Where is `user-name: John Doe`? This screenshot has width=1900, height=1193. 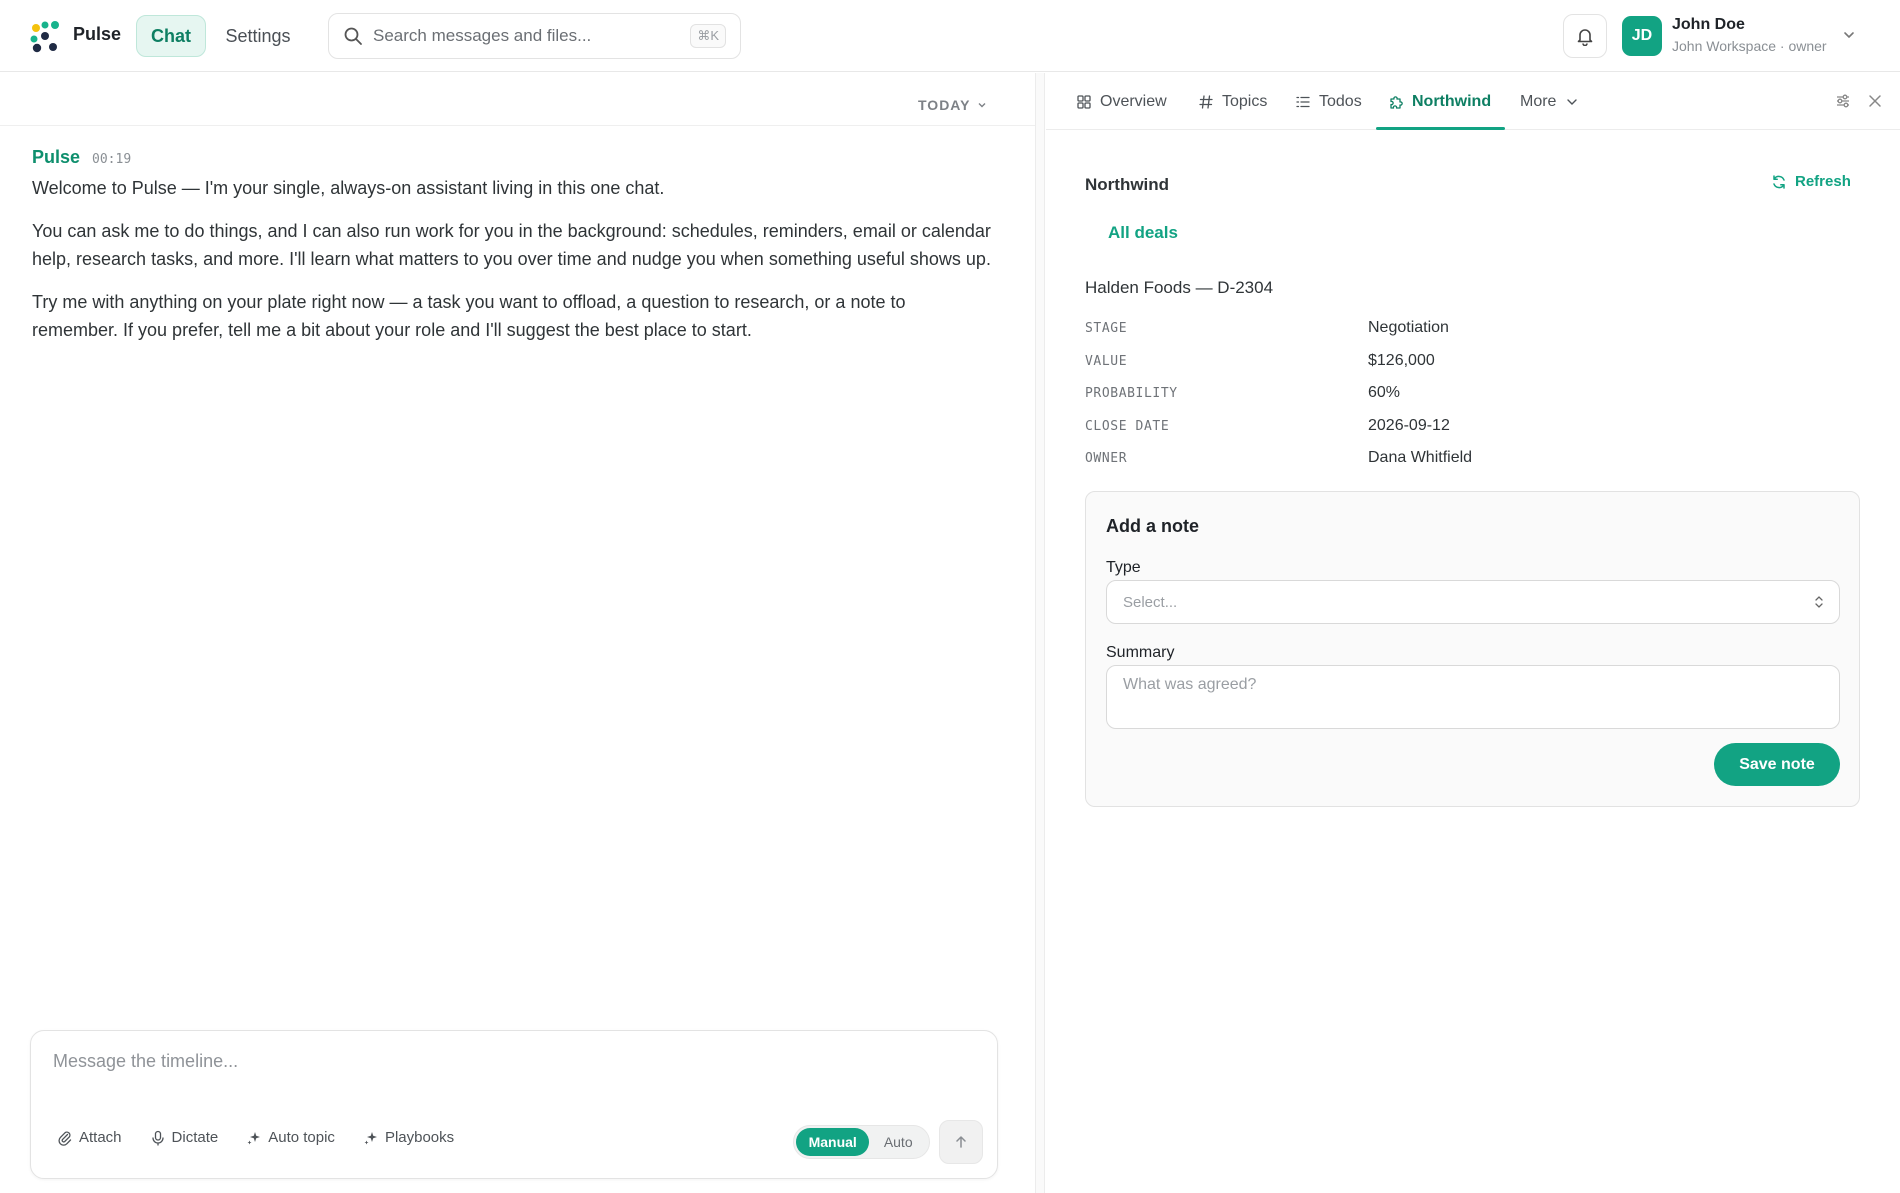 user-name: John Doe is located at coordinates (1708, 25).